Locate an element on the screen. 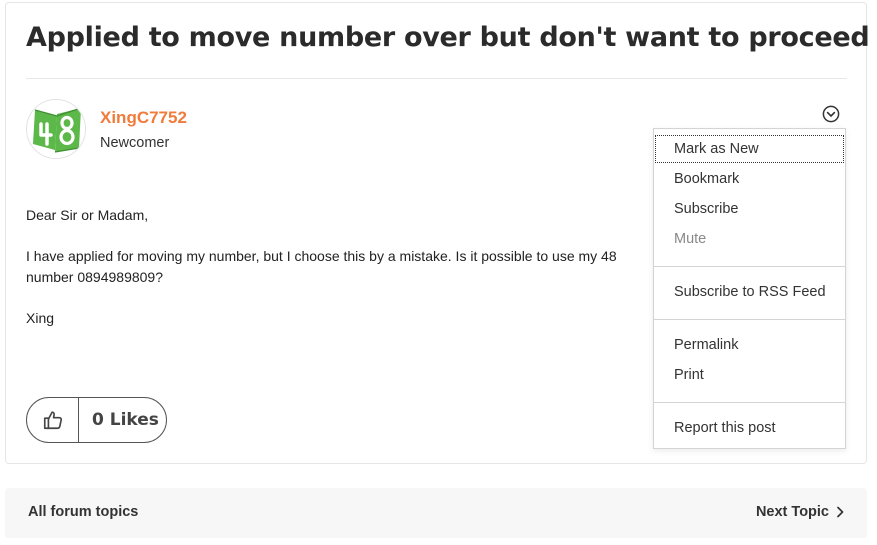 This screenshot has width=877, height=545. 48-logo-icon is located at coordinates (56, 129).